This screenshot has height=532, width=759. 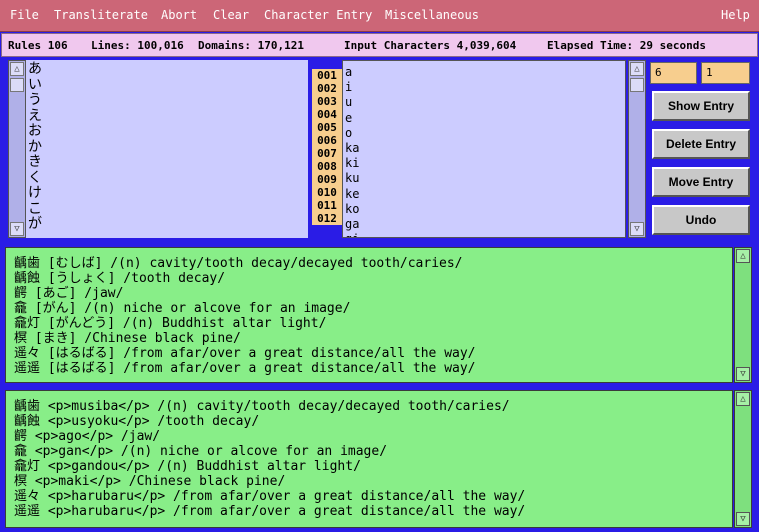 What do you see at coordinates (17, 149) in the screenshot?
I see `kana-scrollbar: △ ▽` at bounding box center [17, 149].